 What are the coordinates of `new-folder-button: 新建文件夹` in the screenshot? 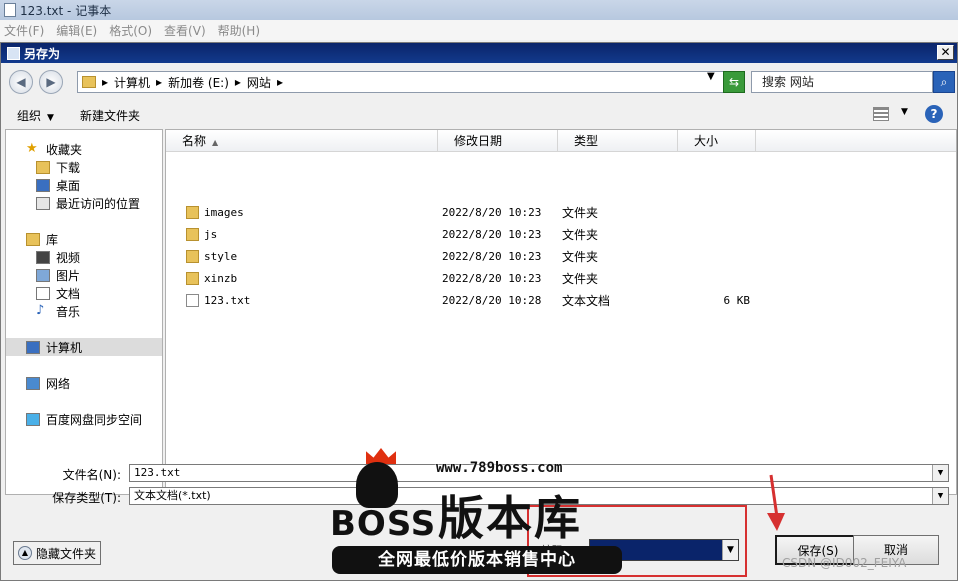 It's located at (110, 115).